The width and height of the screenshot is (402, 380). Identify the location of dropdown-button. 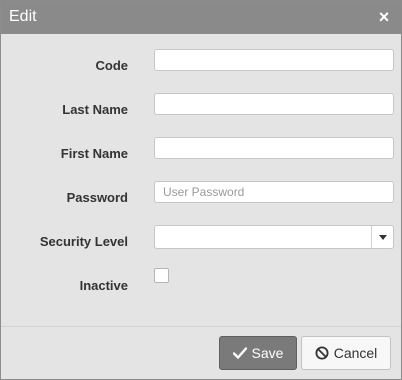
(382, 237).